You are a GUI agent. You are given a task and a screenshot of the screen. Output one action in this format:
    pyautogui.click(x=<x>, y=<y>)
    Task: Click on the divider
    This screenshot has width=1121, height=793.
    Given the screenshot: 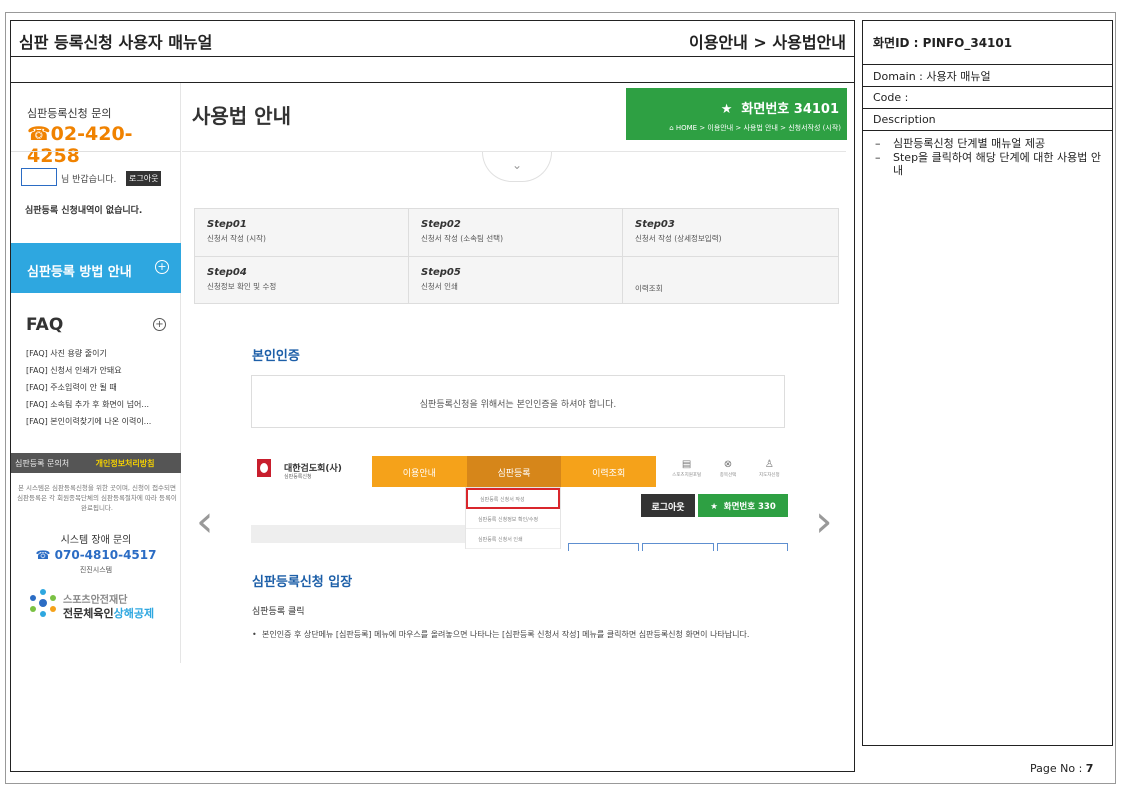 What is the action you would take?
    pyautogui.click(x=96, y=151)
    